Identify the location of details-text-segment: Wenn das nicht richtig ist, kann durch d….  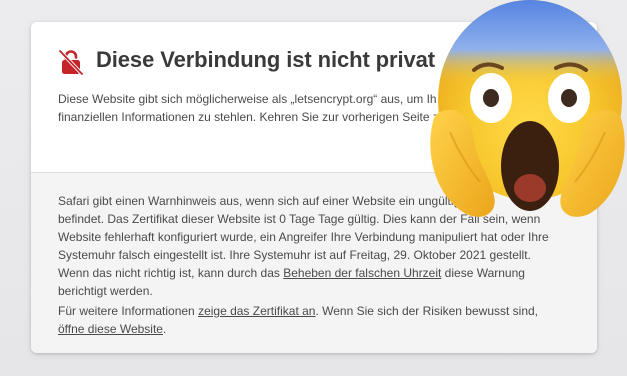
(171, 273).